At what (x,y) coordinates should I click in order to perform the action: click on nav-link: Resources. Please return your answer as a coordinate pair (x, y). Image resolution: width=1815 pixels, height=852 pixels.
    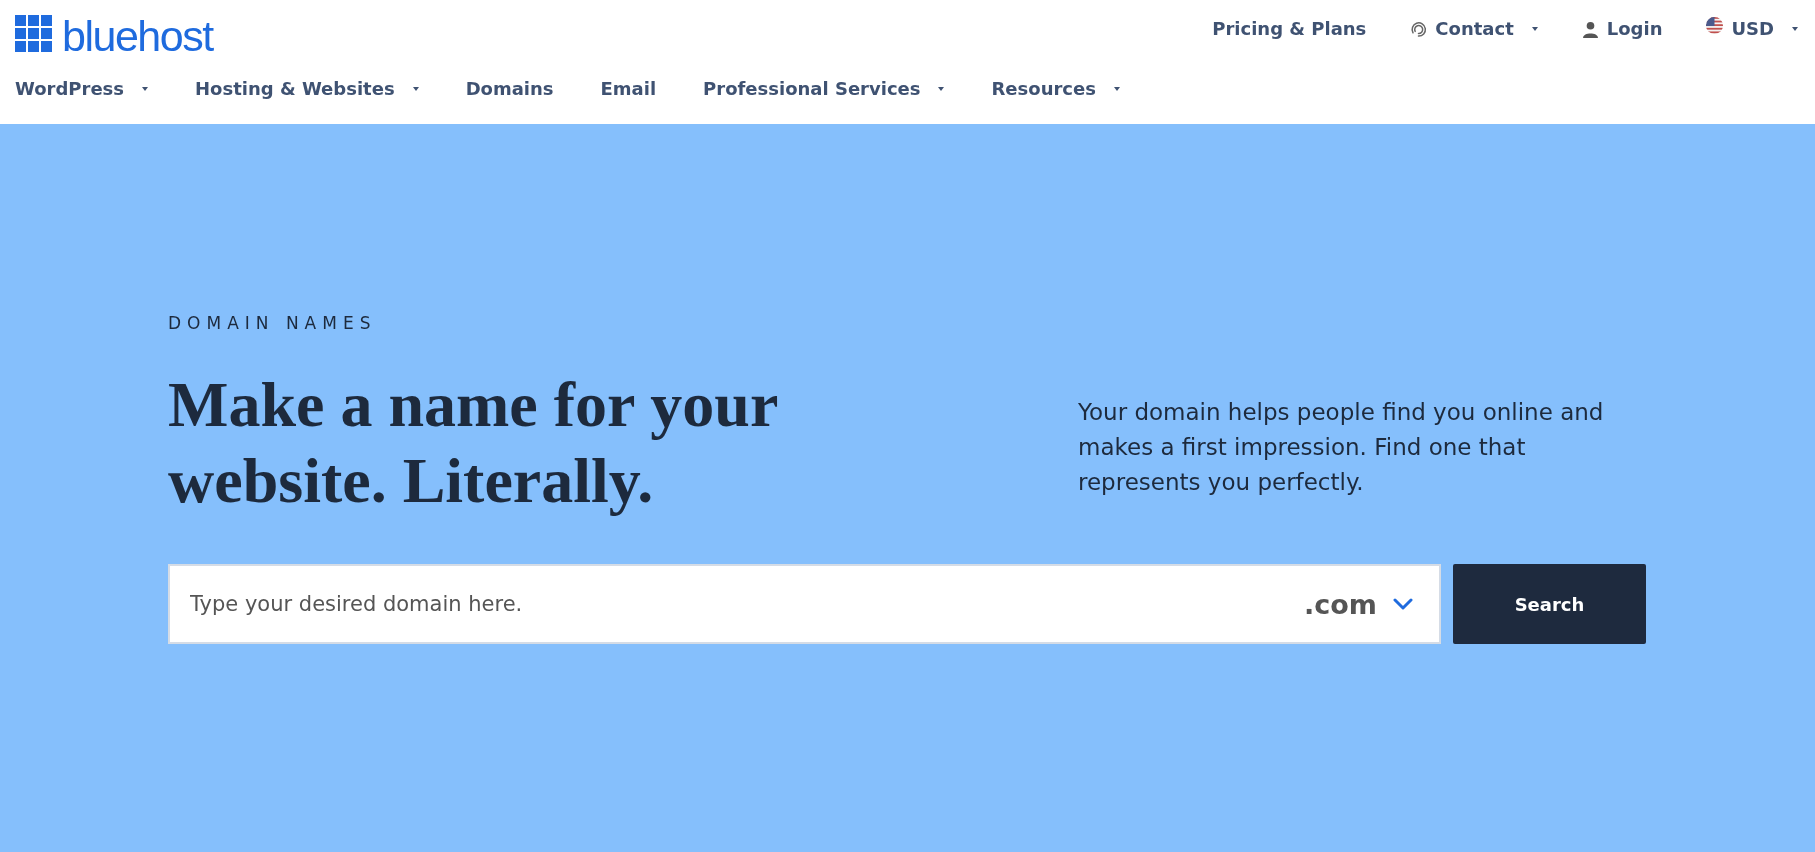
    Looking at the image, I should click on (1055, 89).